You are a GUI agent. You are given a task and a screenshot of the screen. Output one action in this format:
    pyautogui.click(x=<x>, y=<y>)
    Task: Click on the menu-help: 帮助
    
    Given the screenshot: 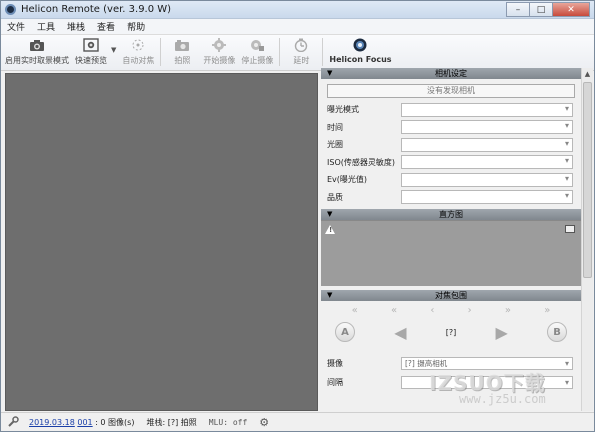 What is the action you would take?
    pyautogui.click(x=136, y=26)
    